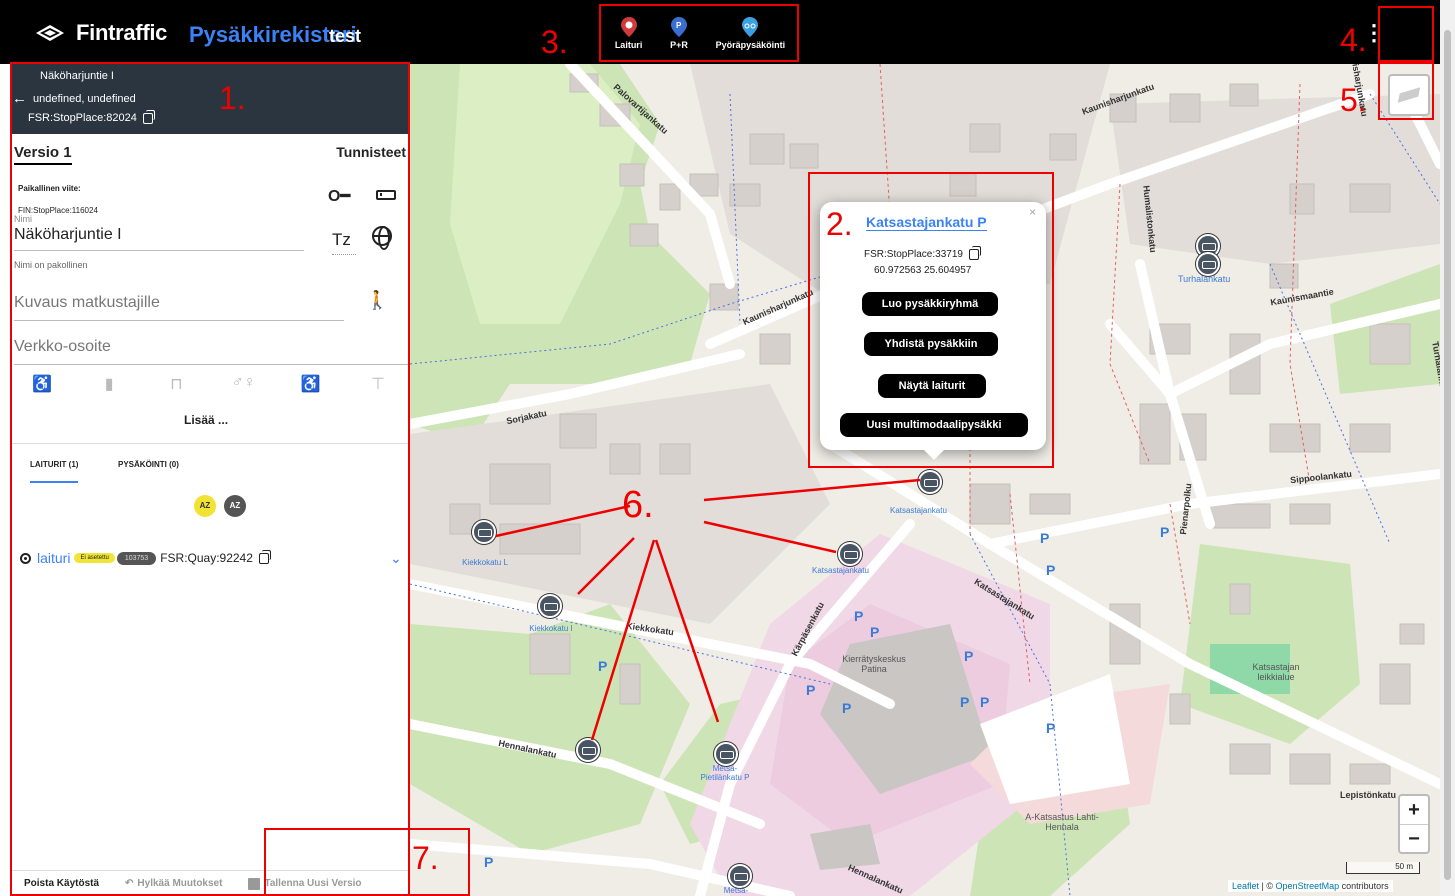 The image size is (1455, 896). I want to click on globe-icon, so click(382, 238).